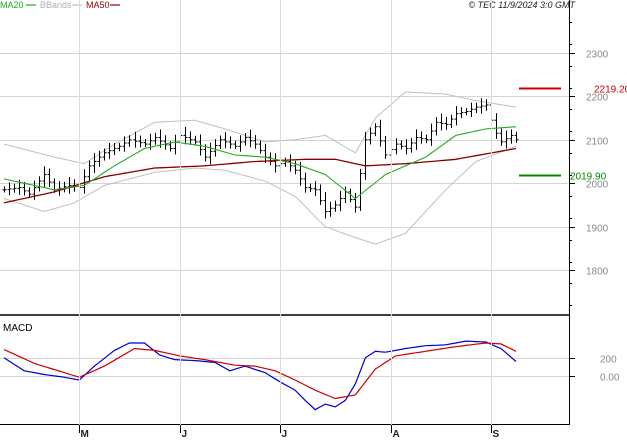 This screenshot has height=440, width=627. What do you see at coordinates (85, 434) in the screenshot?
I see `month-label: M` at bounding box center [85, 434].